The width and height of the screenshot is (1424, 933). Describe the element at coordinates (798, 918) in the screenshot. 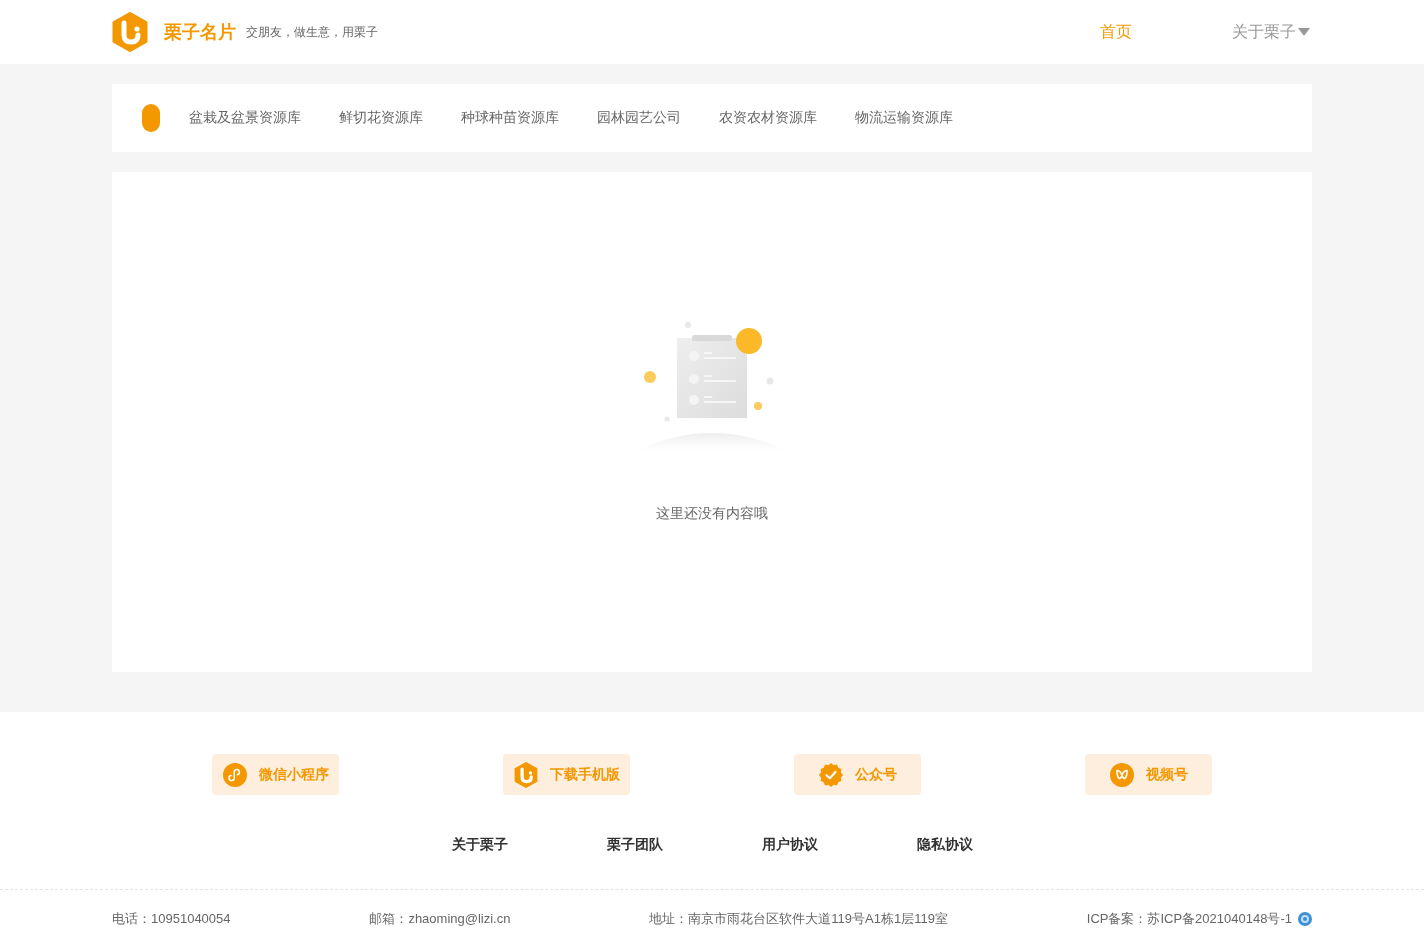

I see `contact-text: 地址：南京市雨花台区软件大道119号A1栋1层119室` at that location.